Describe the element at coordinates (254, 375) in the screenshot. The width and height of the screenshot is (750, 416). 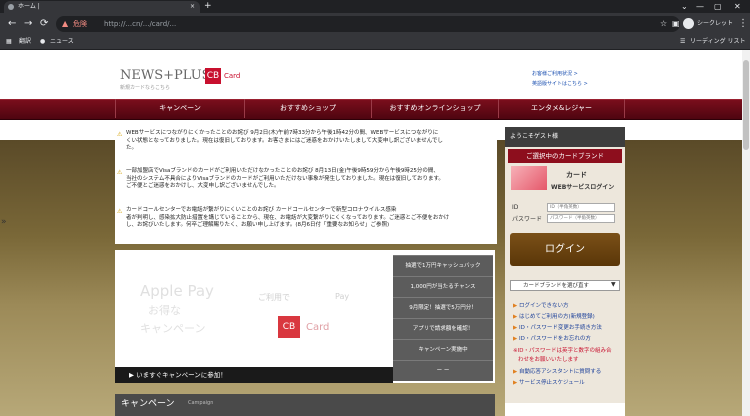
I see `campaign-cta-button: ▶ いますぐキャンペーンに参加！` at that location.